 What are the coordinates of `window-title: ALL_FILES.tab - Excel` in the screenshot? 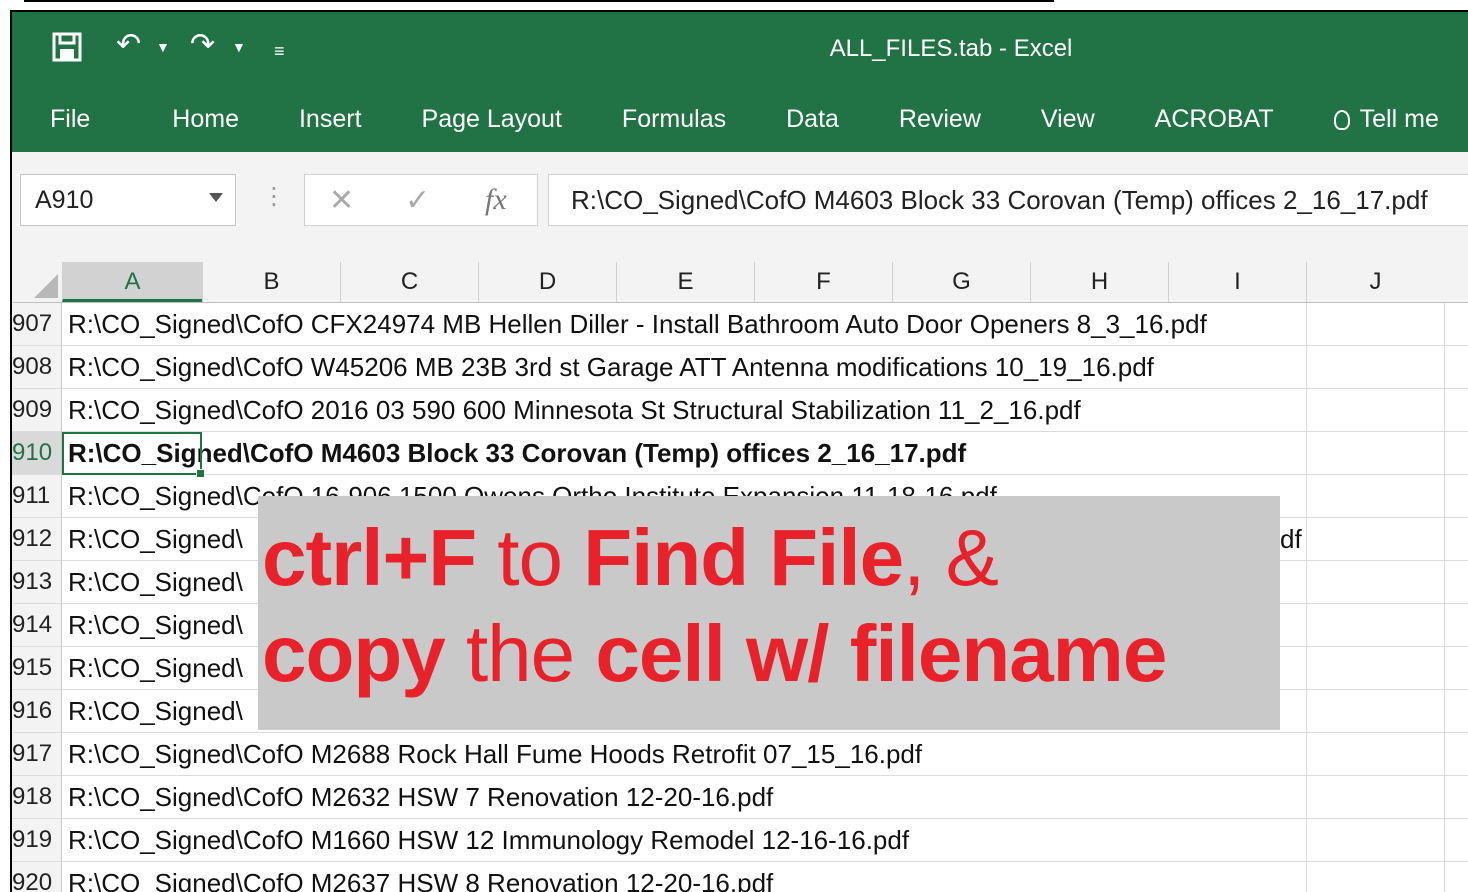 It's located at (951, 48).